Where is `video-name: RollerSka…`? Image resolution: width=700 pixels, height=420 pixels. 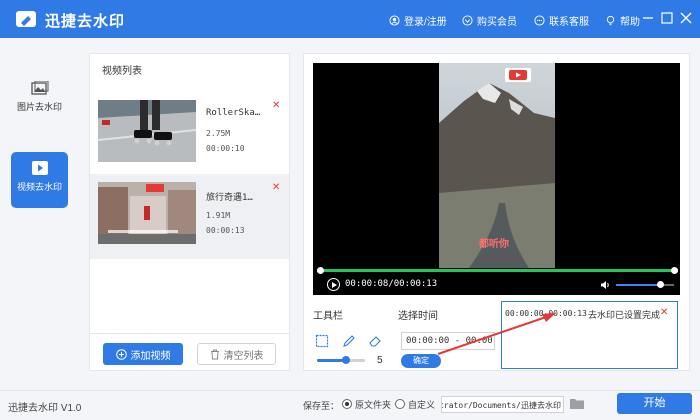 video-name: RollerSka… is located at coordinates (233, 113).